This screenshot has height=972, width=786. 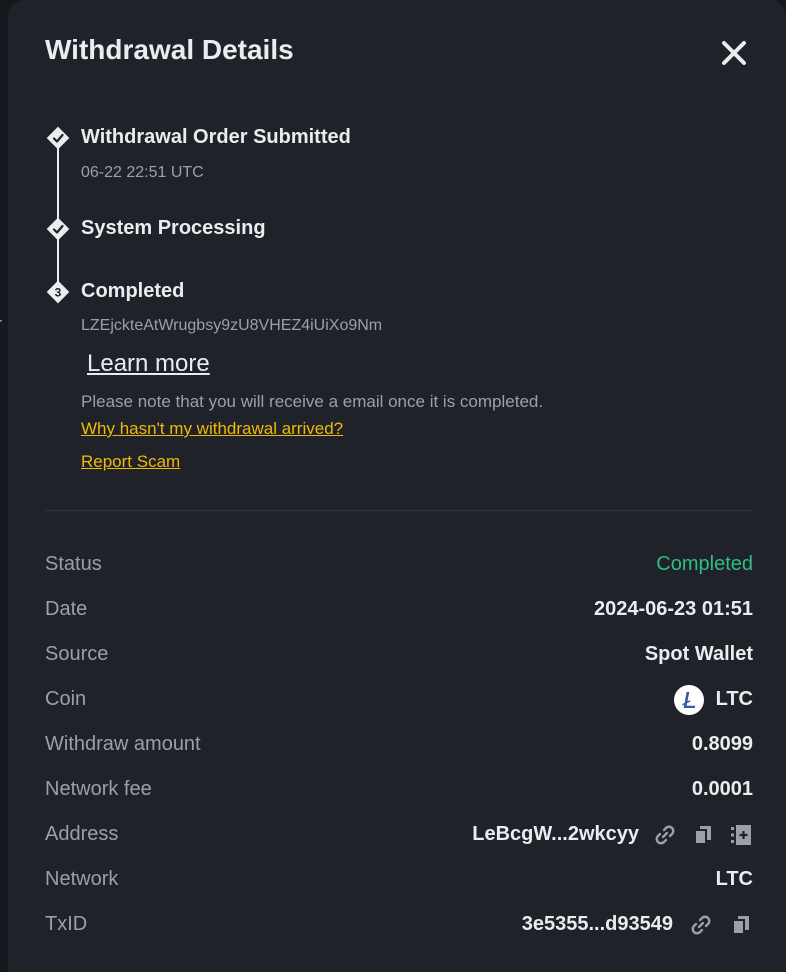 What do you see at coordinates (399, 510) in the screenshot?
I see `section-divider` at bounding box center [399, 510].